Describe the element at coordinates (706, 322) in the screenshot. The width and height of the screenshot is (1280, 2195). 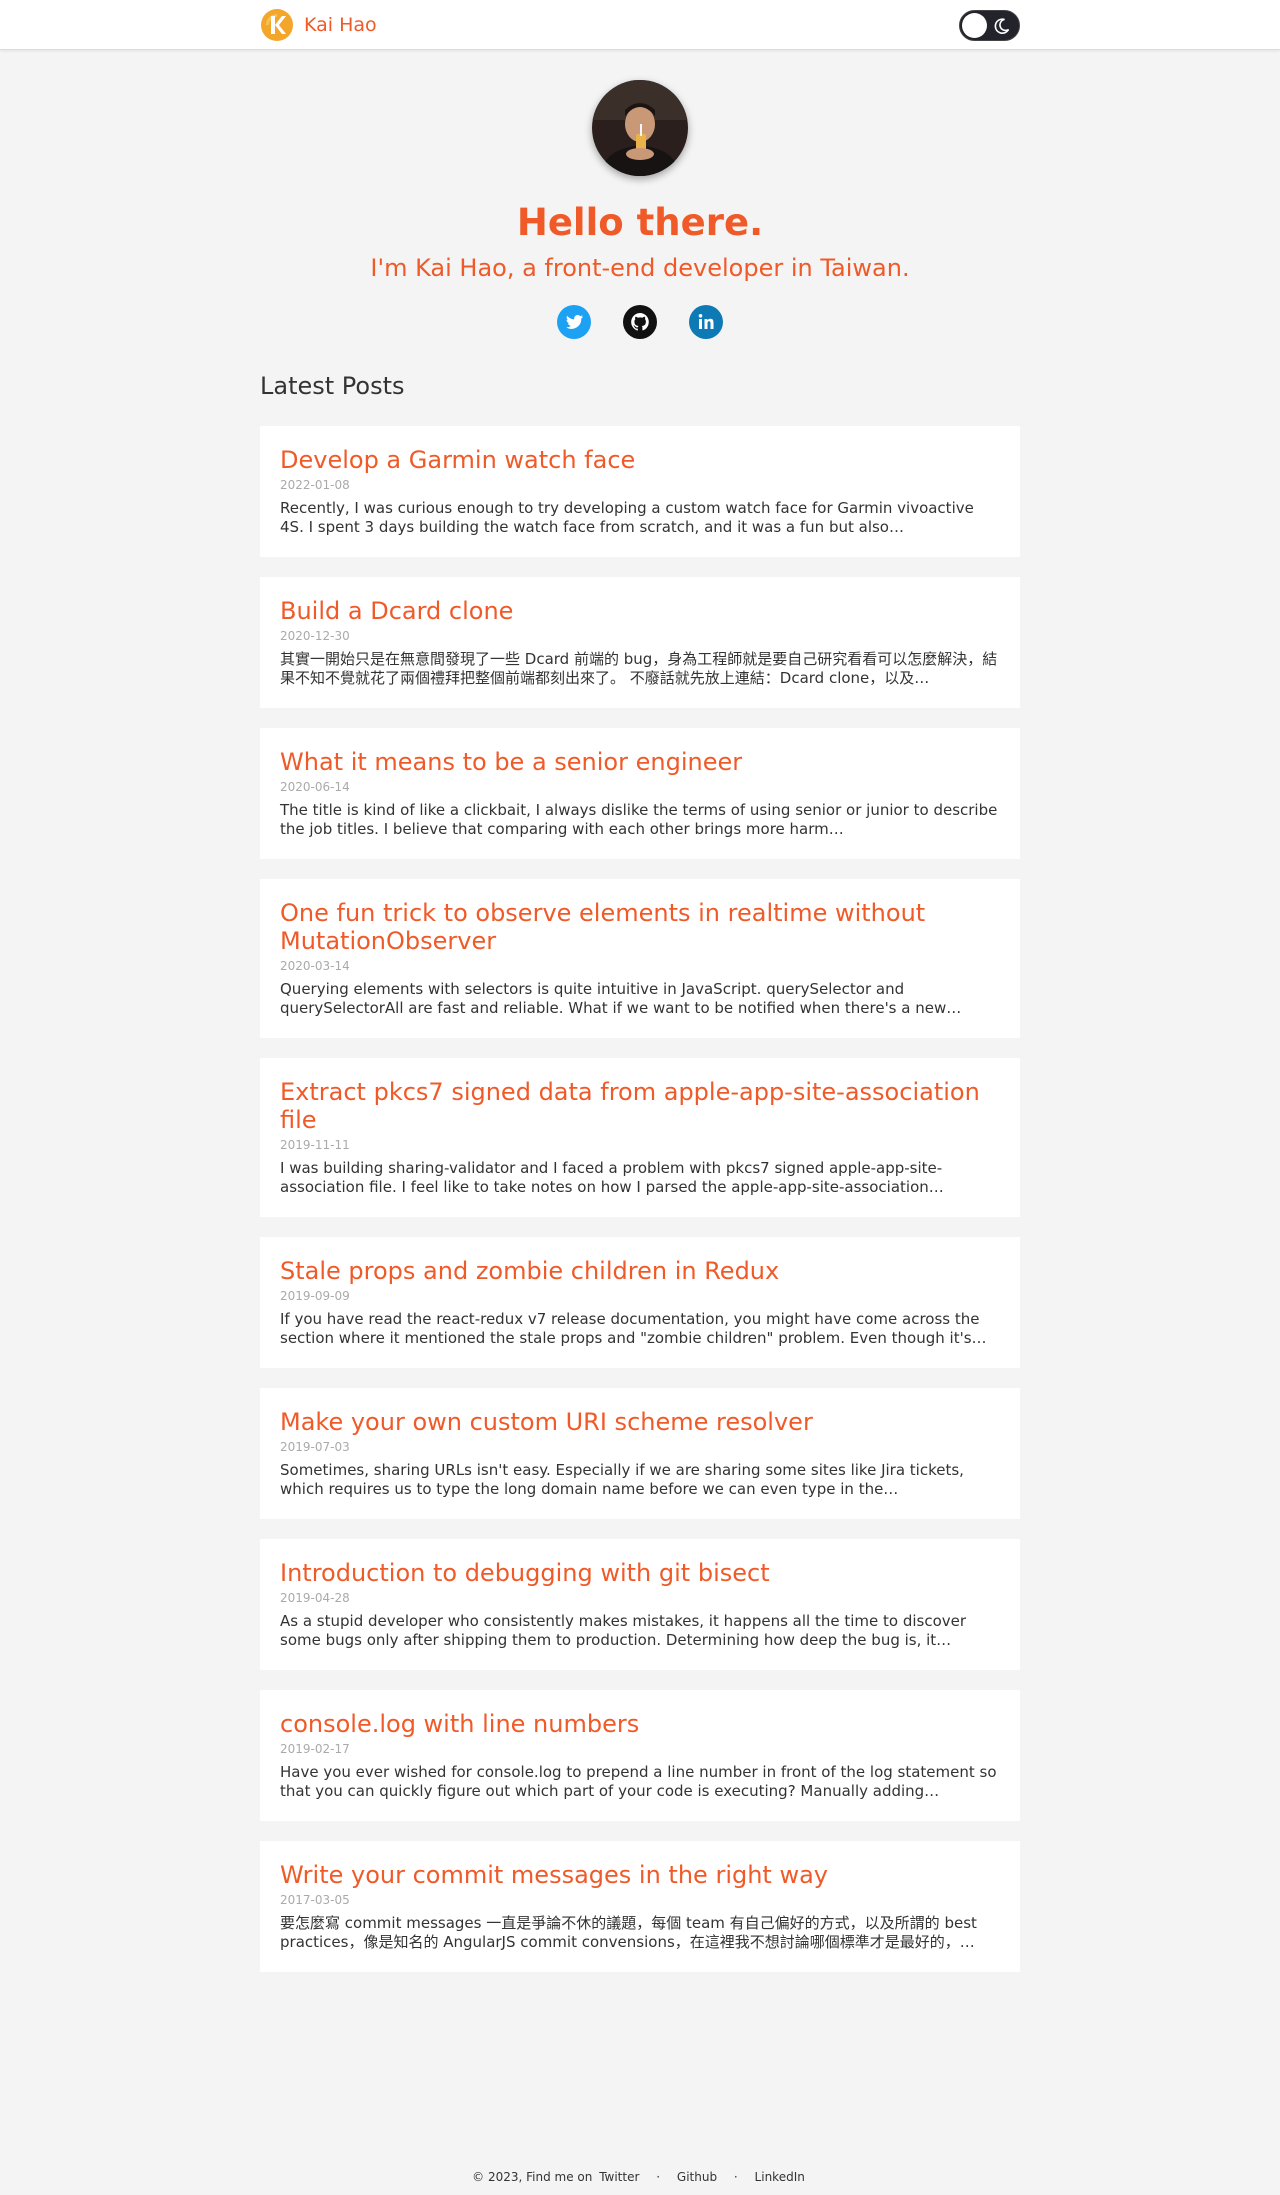
I see `linkedin-icon` at that location.